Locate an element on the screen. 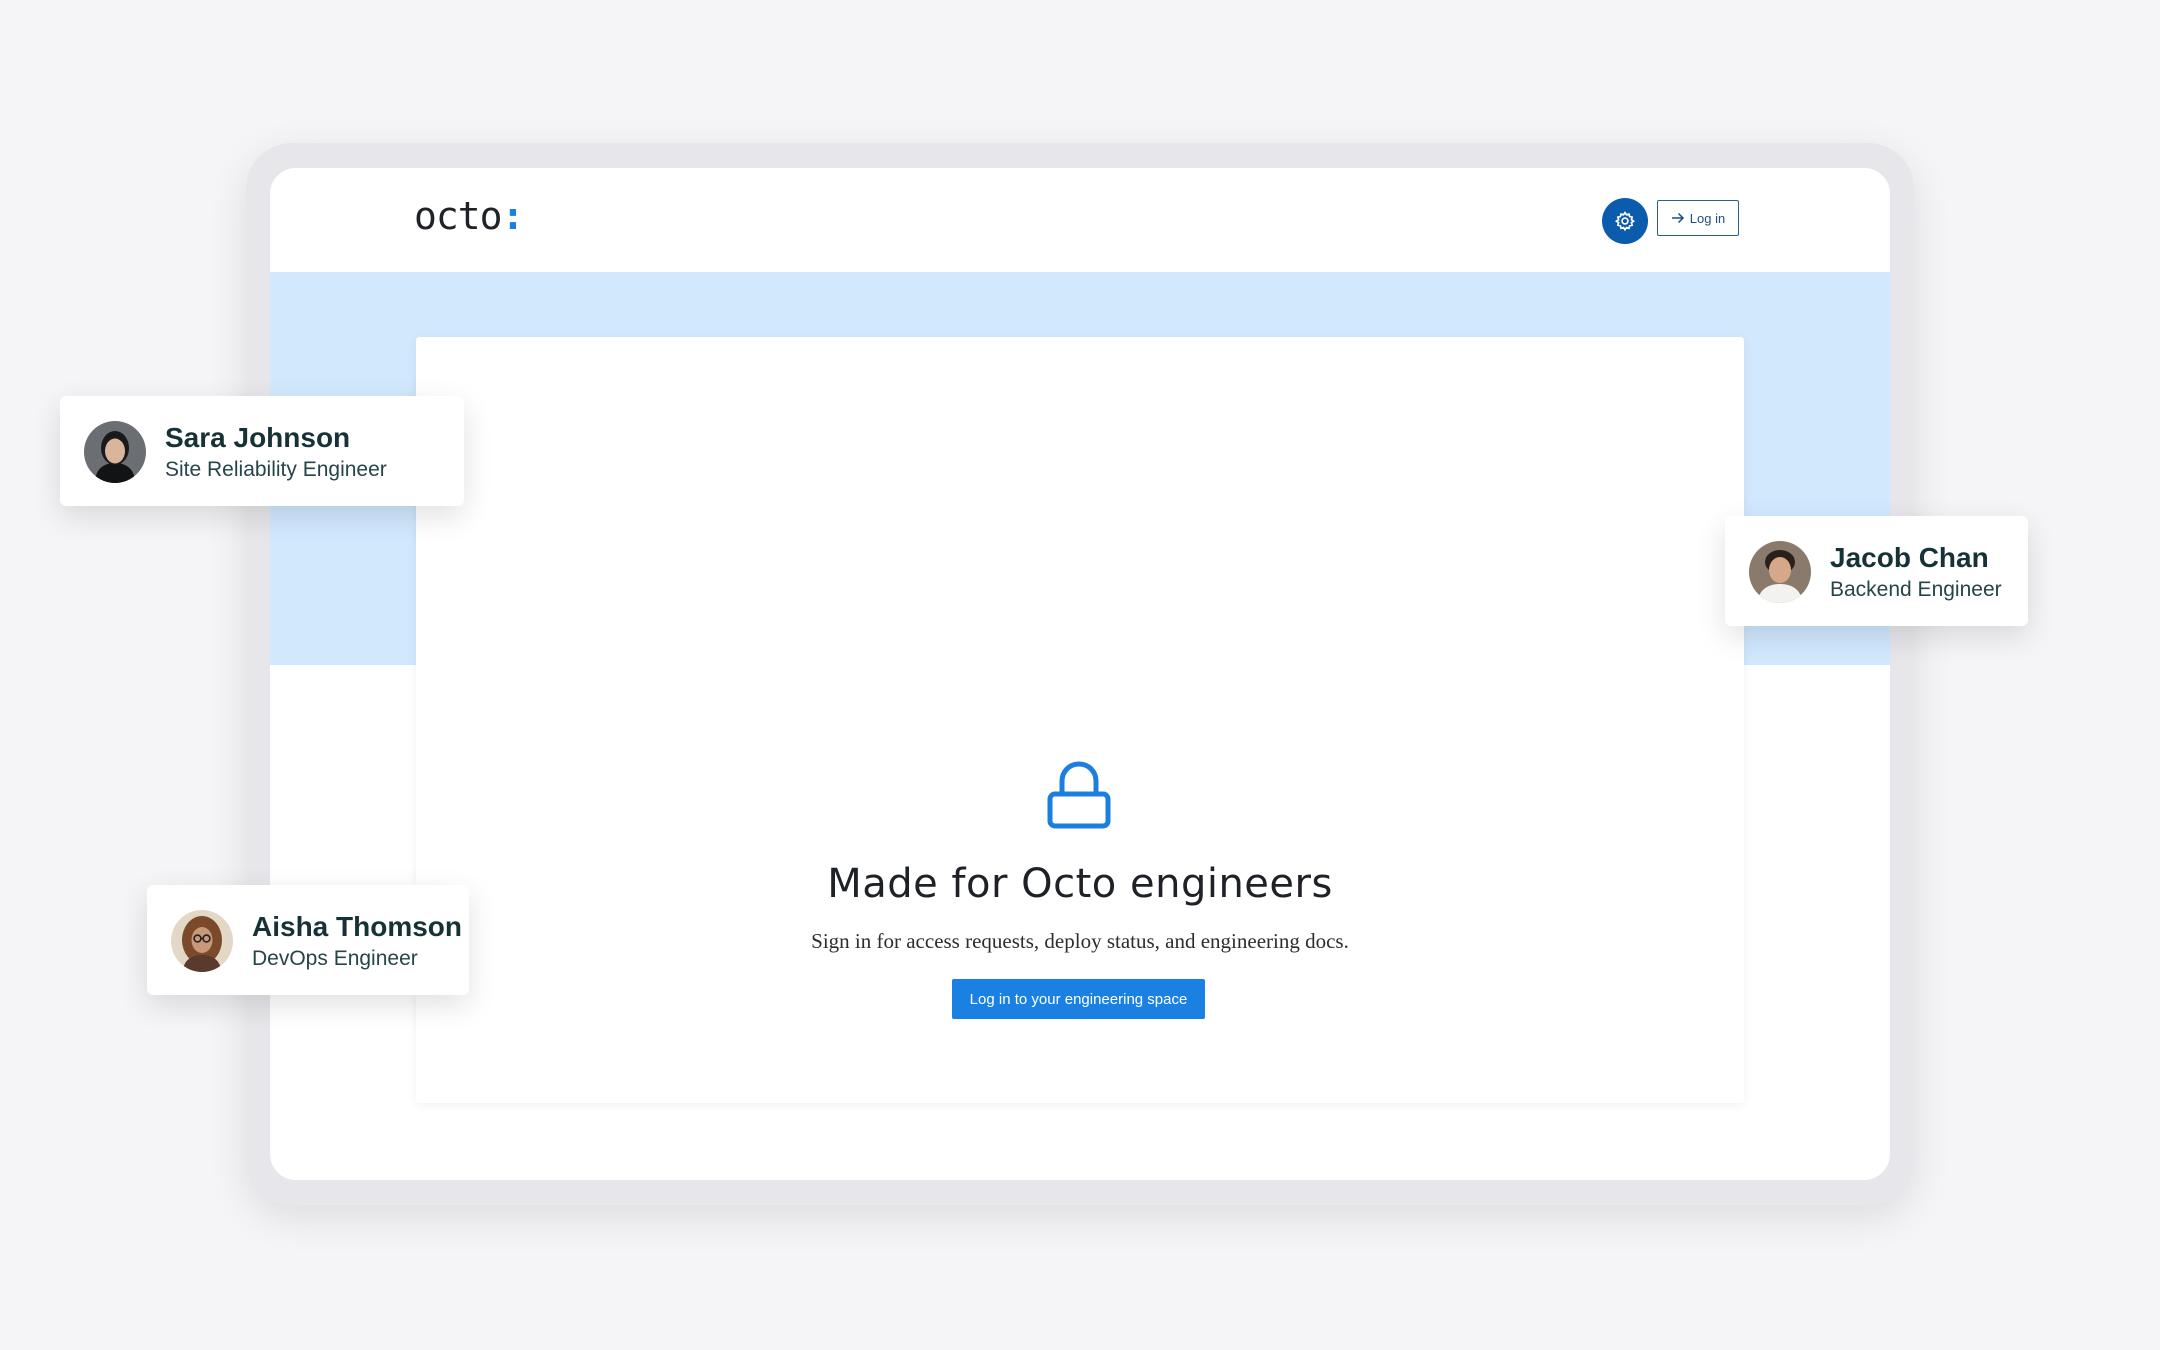  profile-card-sara-johnson: Sara Johnson Site Reliability Engineer is located at coordinates (262, 451).